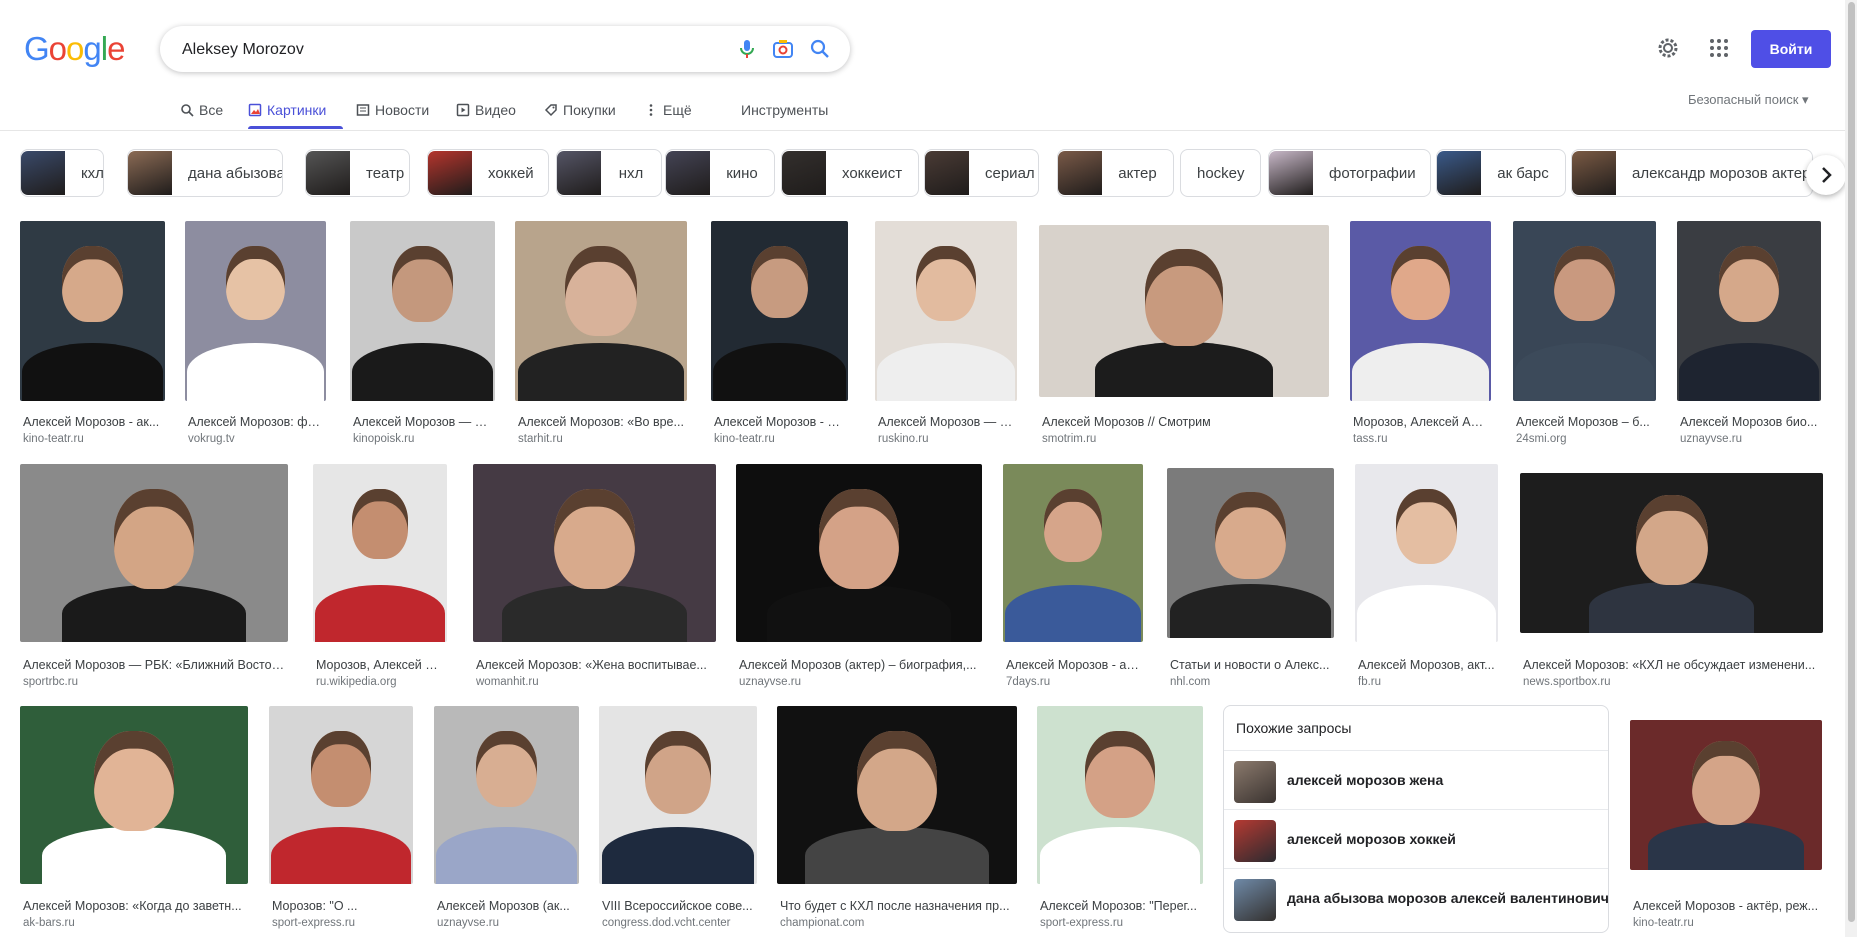 The width and height of the screenshot is (1857, 937). Describe the element at coordinates (422, 439) in the screenshot. I see `result-source: kinopoisk.ru` at that location.